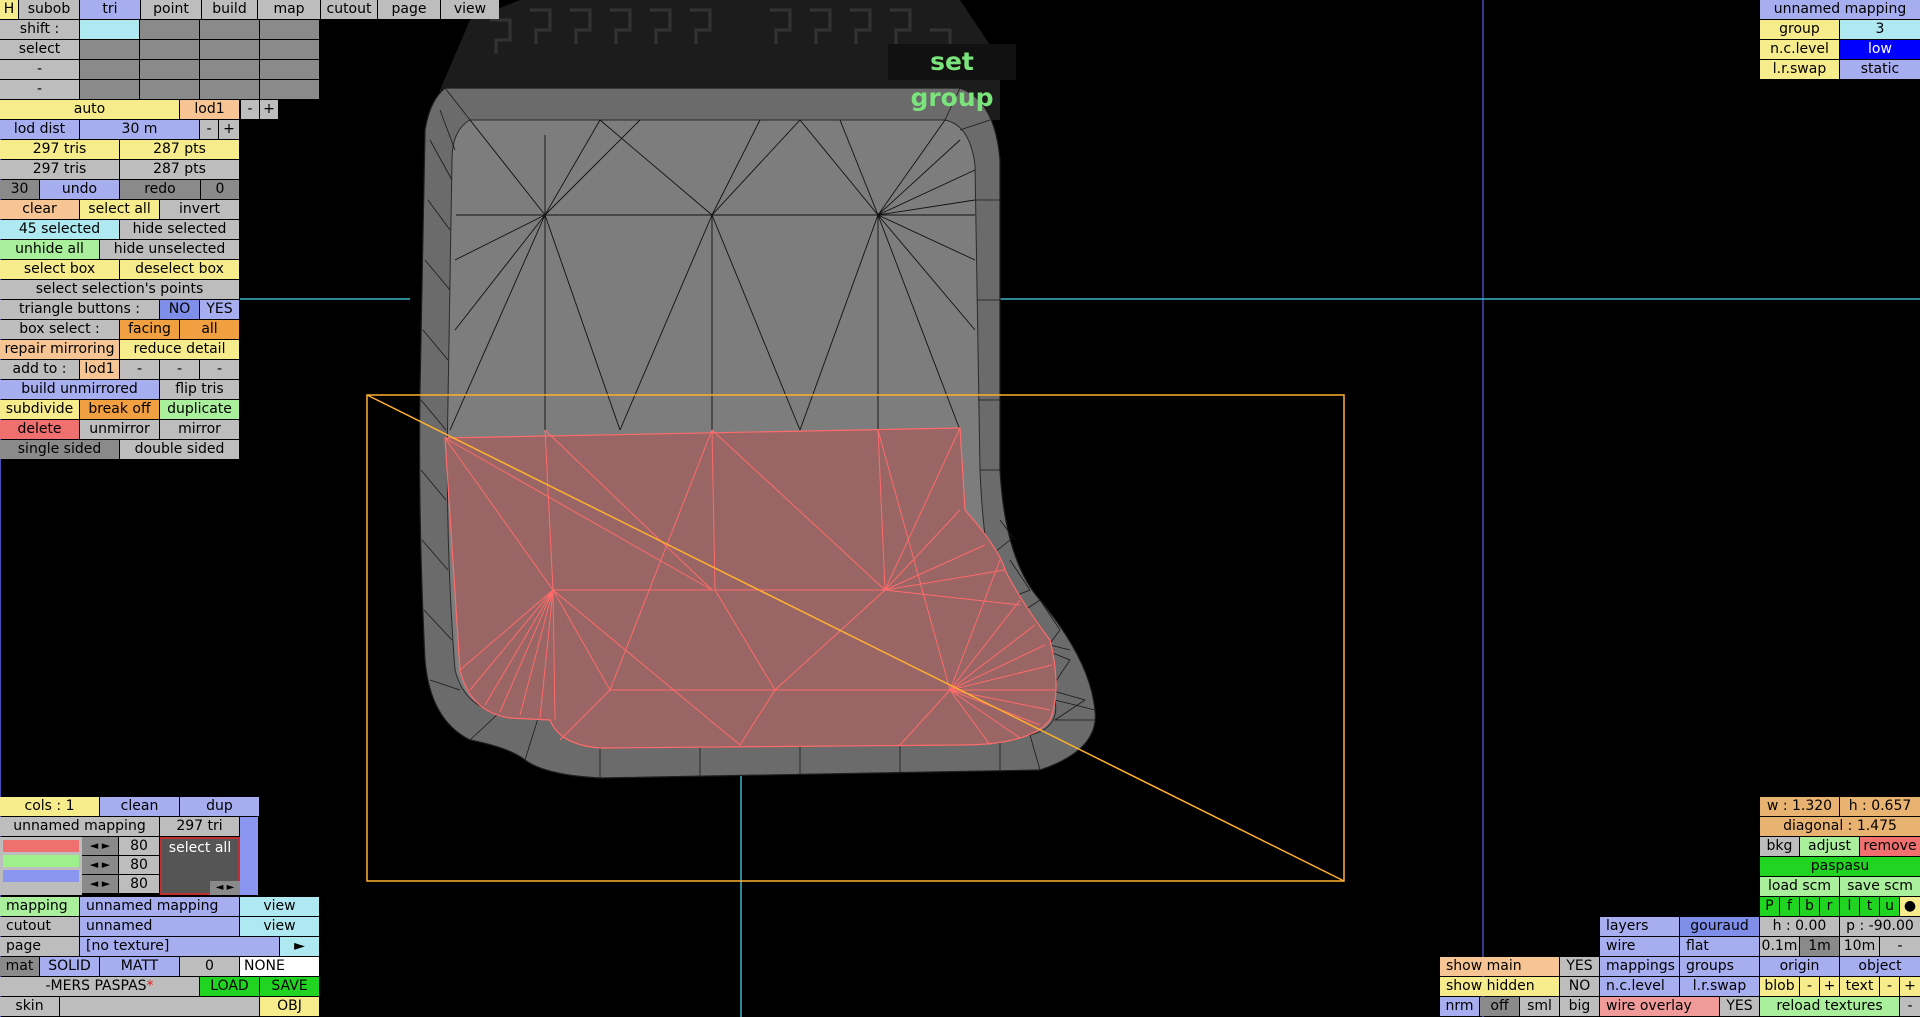  I want to click on step-10m: 10m, so click(1859, 946).